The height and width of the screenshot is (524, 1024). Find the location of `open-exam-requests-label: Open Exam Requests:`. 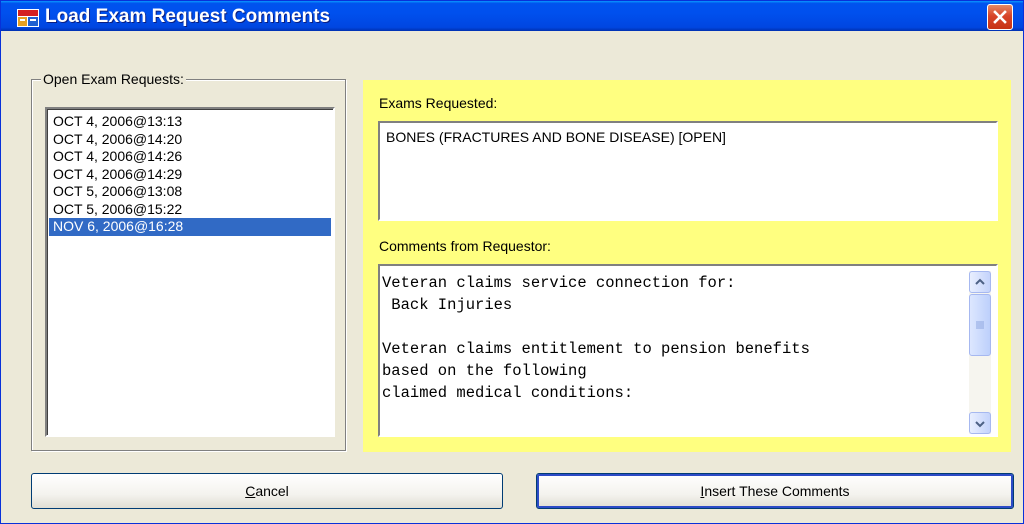

open-exam-requests-label: Open Exam Requests: is located at coordinates (113, 79).